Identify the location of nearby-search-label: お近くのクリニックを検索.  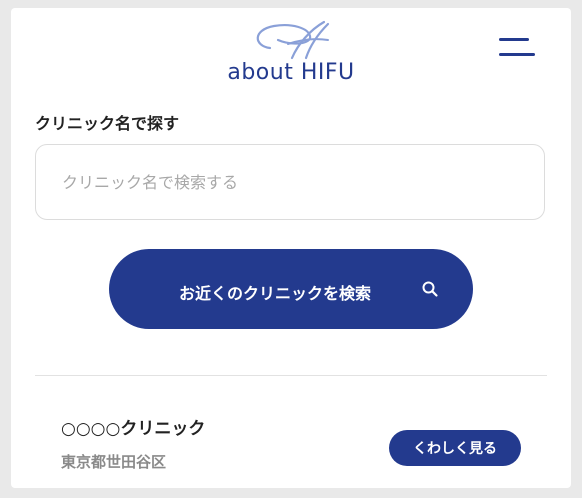
(275, 293).